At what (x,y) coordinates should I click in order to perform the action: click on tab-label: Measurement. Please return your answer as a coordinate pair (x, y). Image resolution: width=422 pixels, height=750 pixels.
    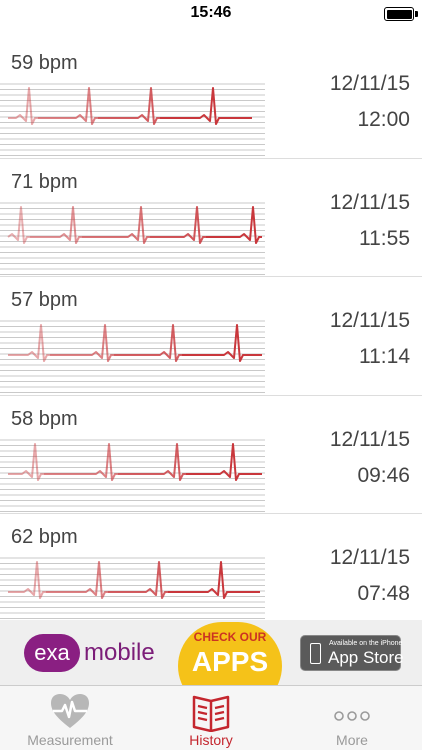
    Looking at the image, I should click on (70, 740).